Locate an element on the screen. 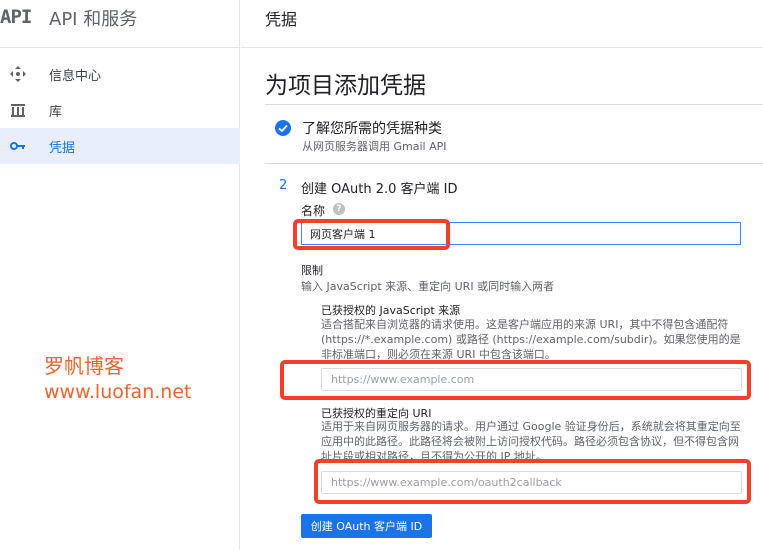 This screenshot has width=763, height=550. key-icon is located at coordinates (17, 146).